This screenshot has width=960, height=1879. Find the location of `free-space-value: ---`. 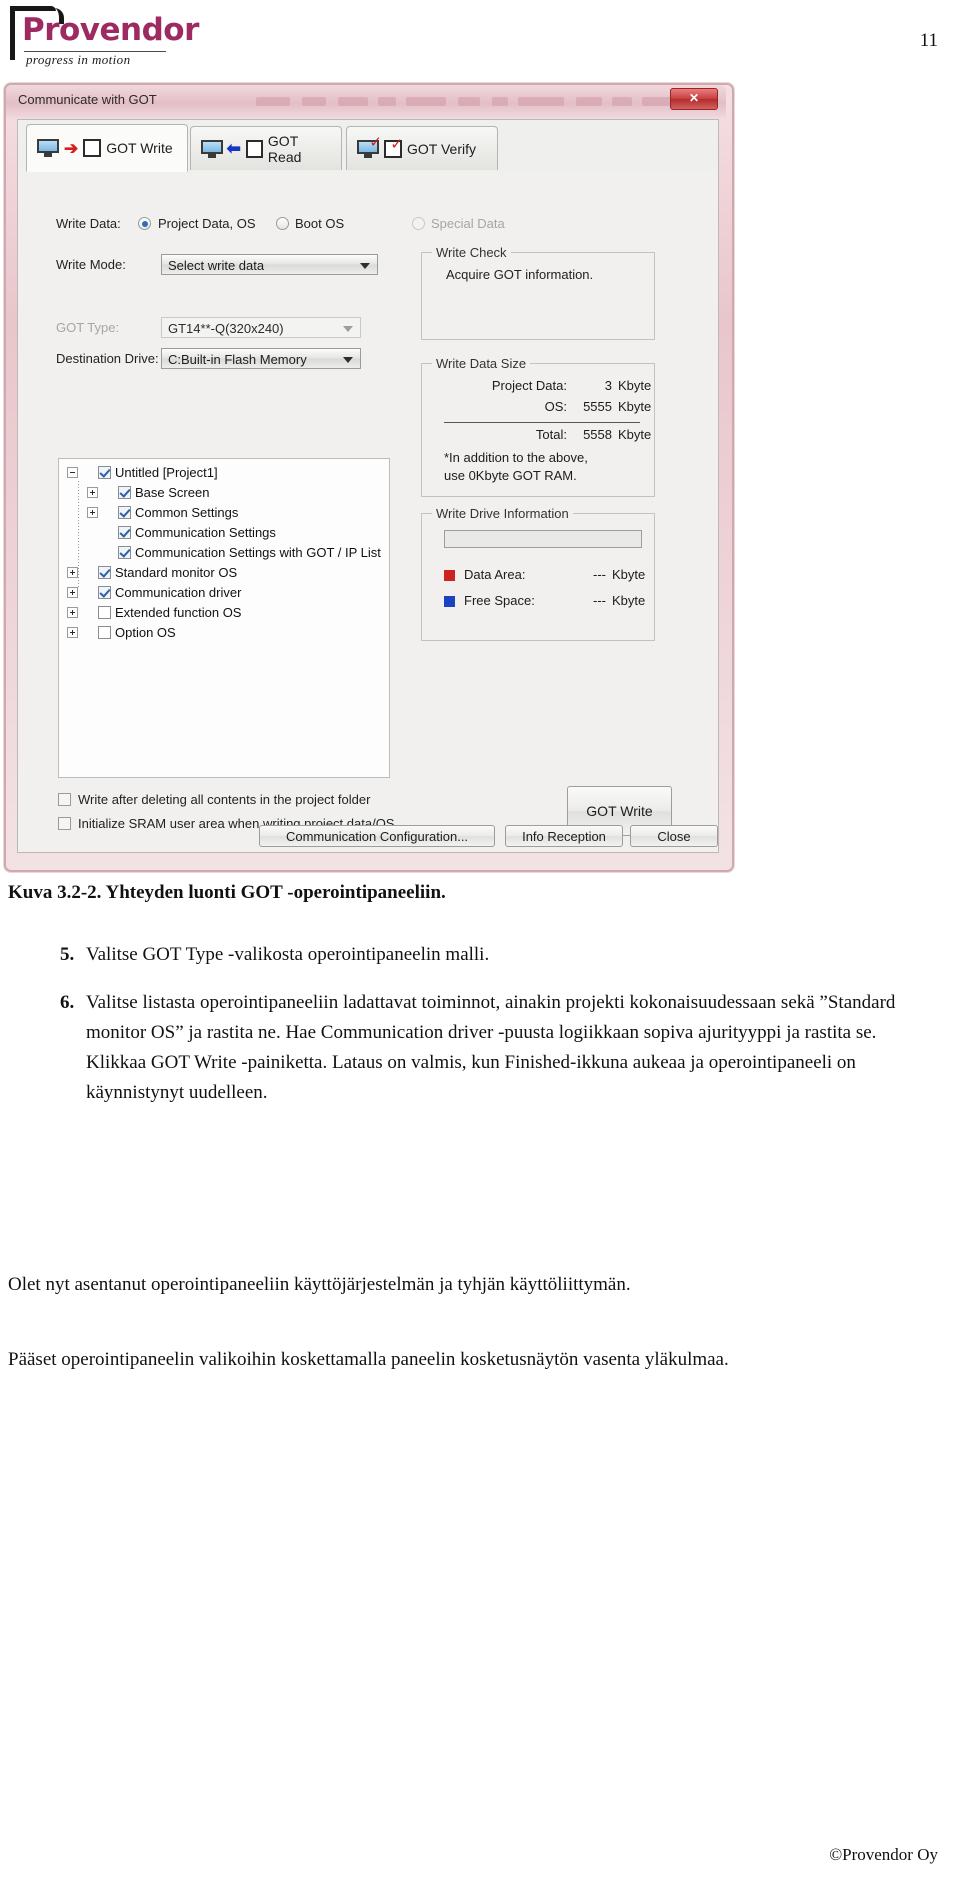

free-space-value: --- is located at coordinates (599, 600).